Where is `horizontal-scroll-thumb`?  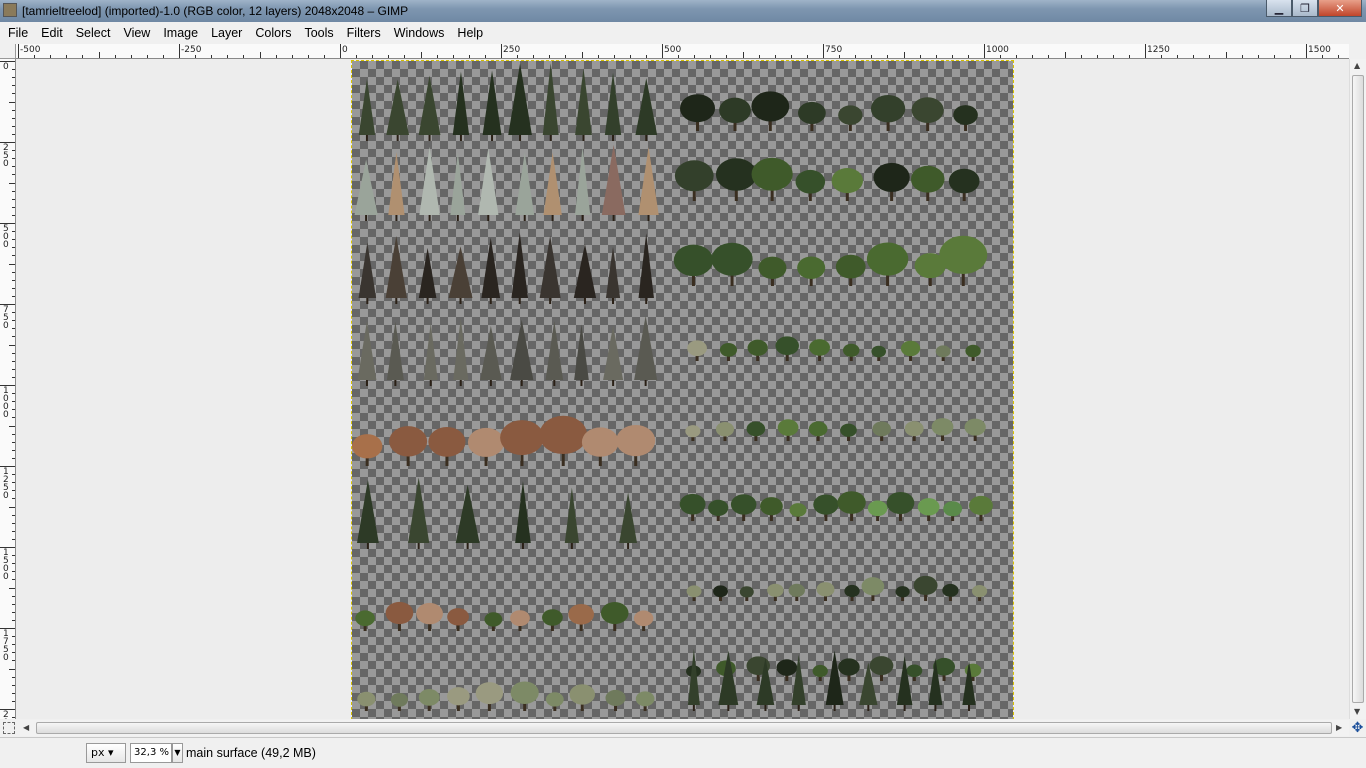
horizontal-scroll-thumb is located at coordinates (684, 728).